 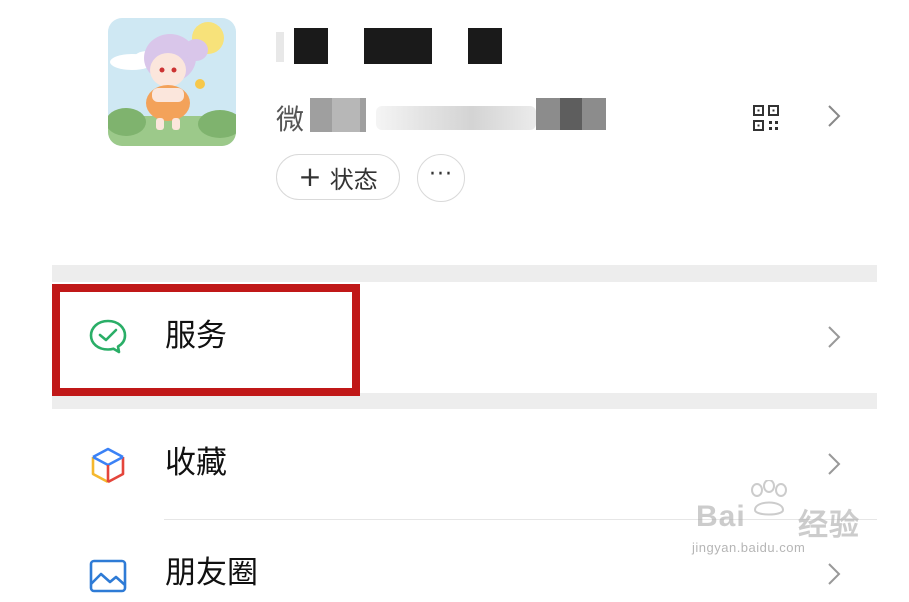 I want to click on baidu-jingyan-watermark: Bai 经验 jingyan.baidu.com, so click(x=780, y=519).